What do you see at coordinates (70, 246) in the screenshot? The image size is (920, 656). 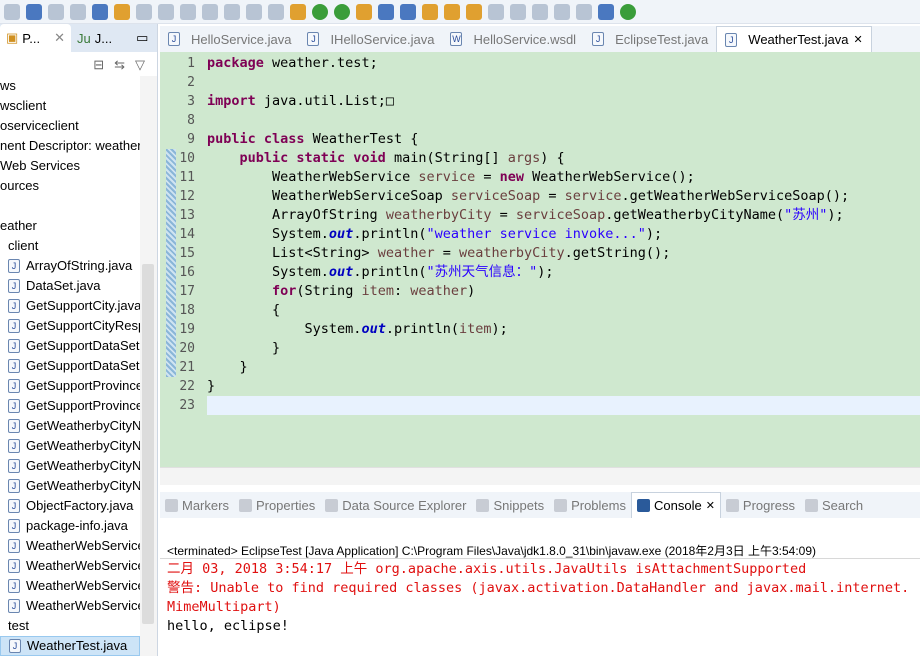 I see `tree-item: client` at bounding box center [70, 246].